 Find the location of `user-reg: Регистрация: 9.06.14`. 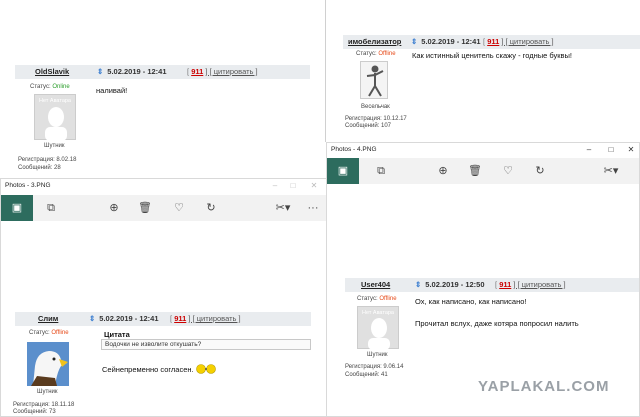

user-reg: Регистрация: 9.06.14 is located at coordinates (374, 367).